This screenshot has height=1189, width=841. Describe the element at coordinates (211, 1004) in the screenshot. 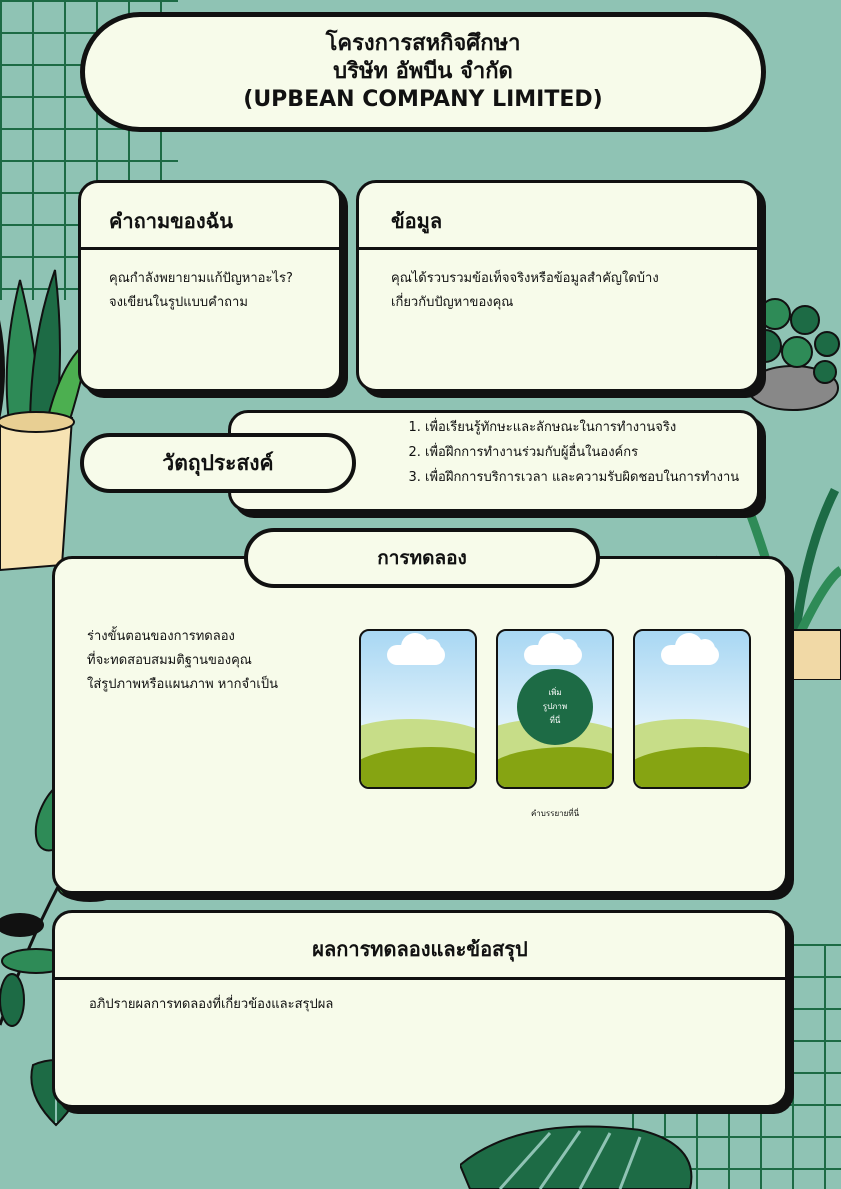

I see `results-text: อภิปรายผลการทดลองที่เกี่ยวข้องและสรุปผล` at that location.